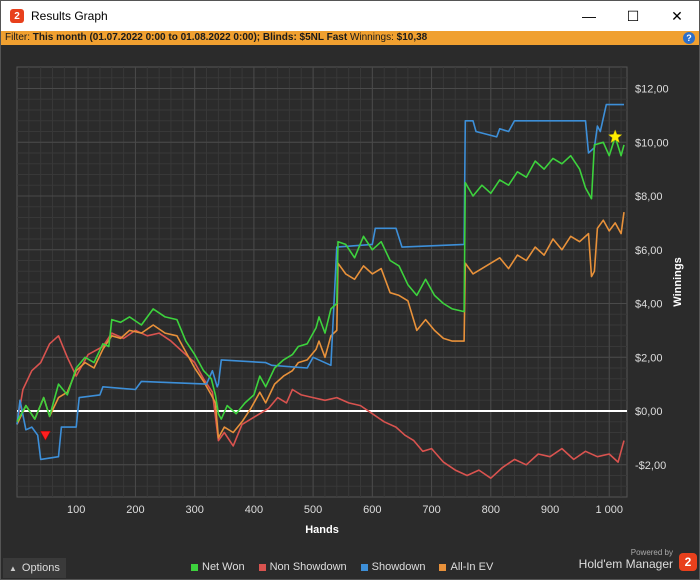 This screenshot has height=580, width=700. What do you see at coordinates (652, 90) in the screenshot?
I see `y-tick-label: $12,00` at bounding box center [652, 90].